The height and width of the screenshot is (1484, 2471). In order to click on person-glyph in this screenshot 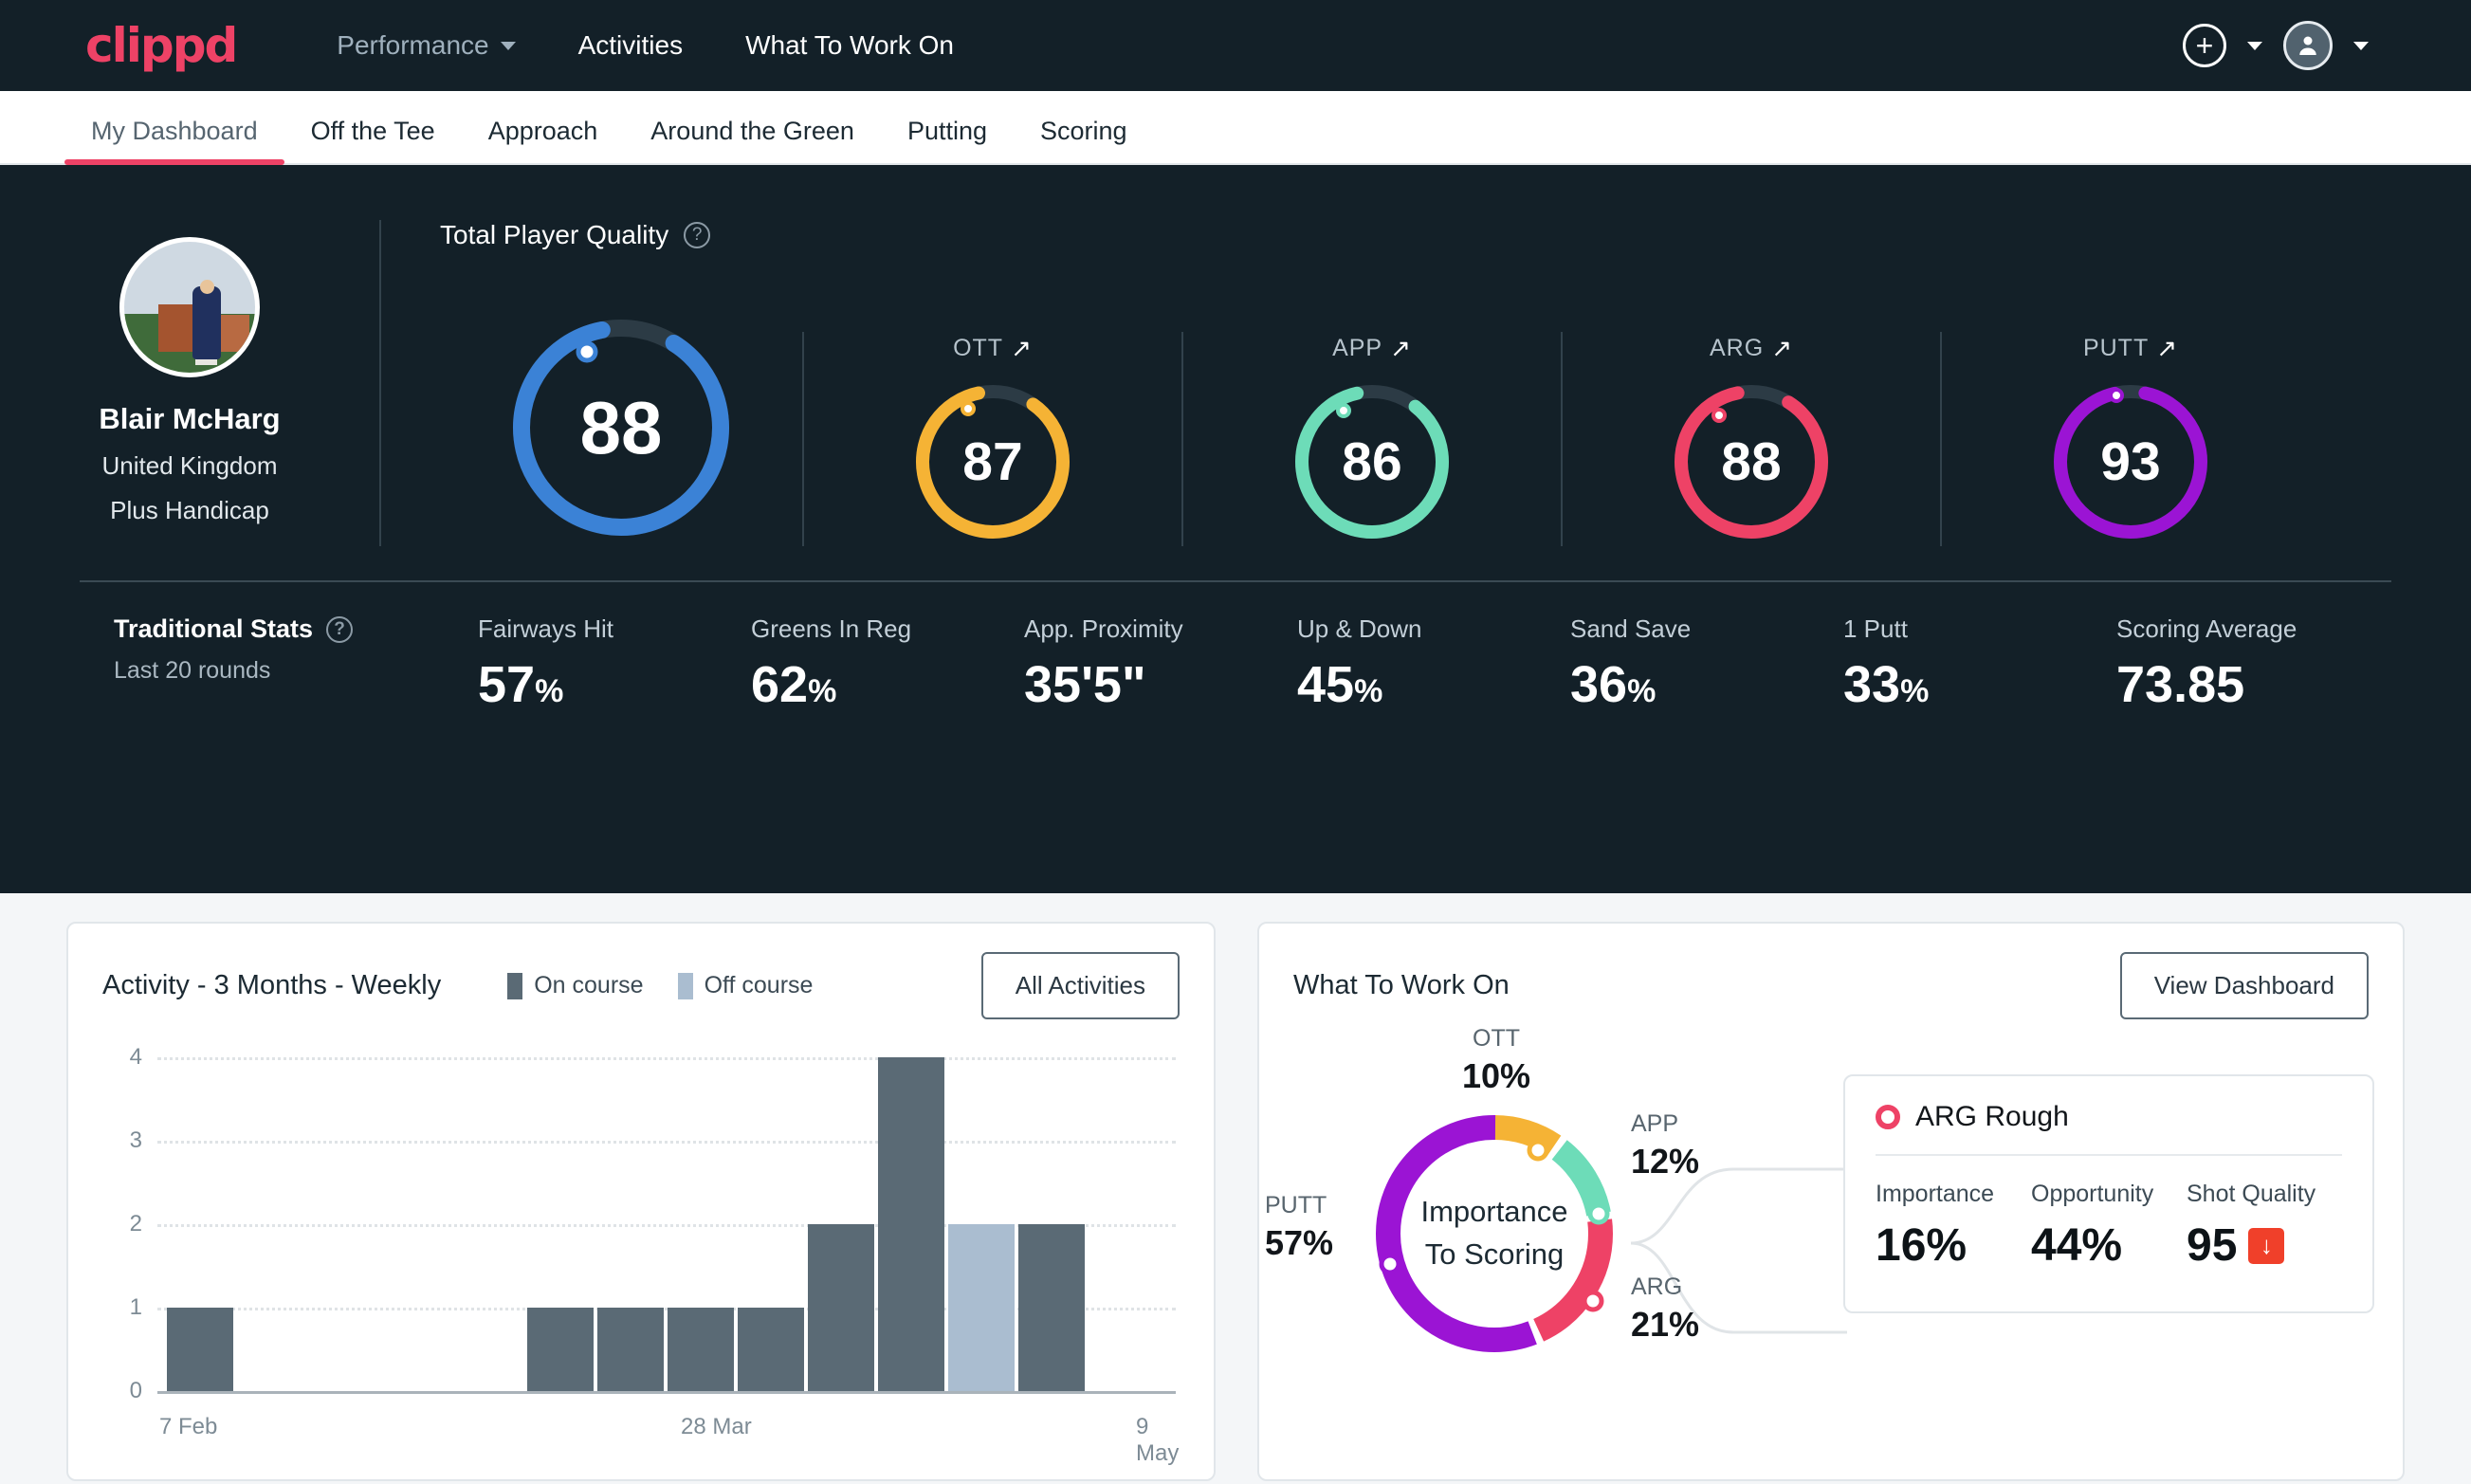, I will do `click(2307, 45)`.